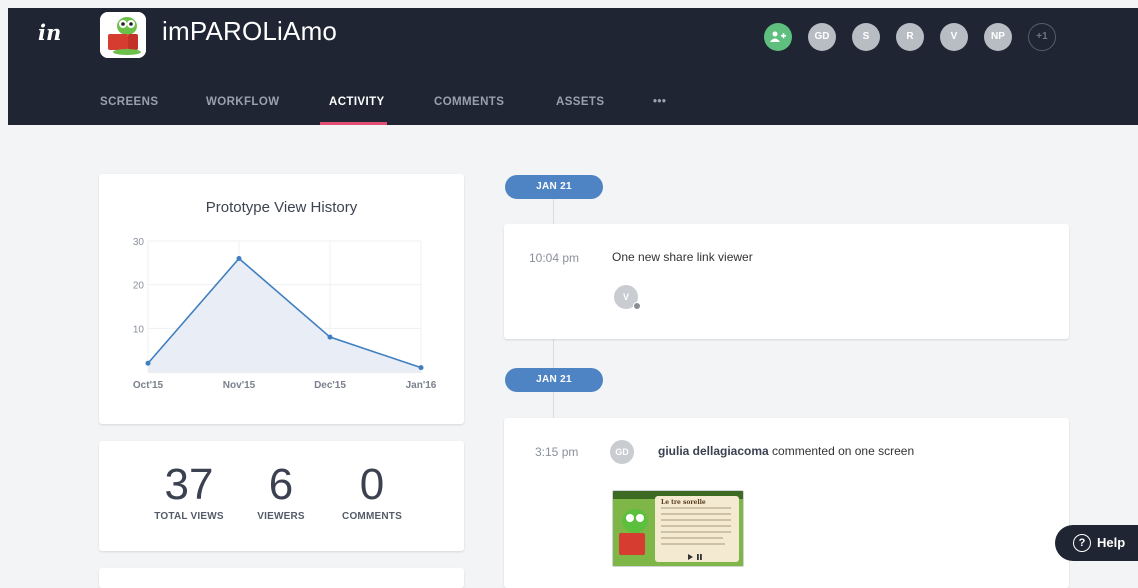 This screenshot has height=588, width=1138. I want to click on activity-time: 10:04 pm, so click(554, 258).